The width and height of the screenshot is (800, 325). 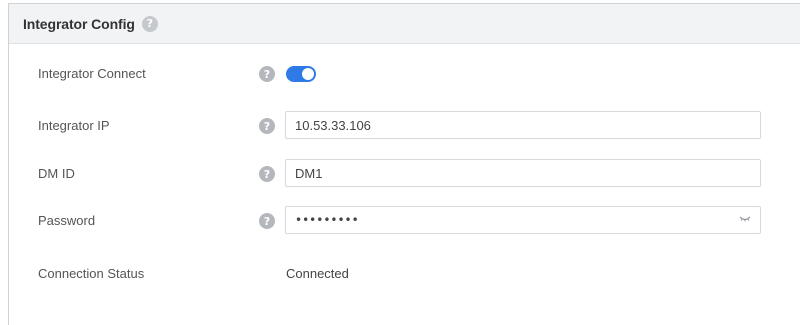 I want to click on row-integrator-connect: Integrator Connect ?, so click(x=404, y=74).